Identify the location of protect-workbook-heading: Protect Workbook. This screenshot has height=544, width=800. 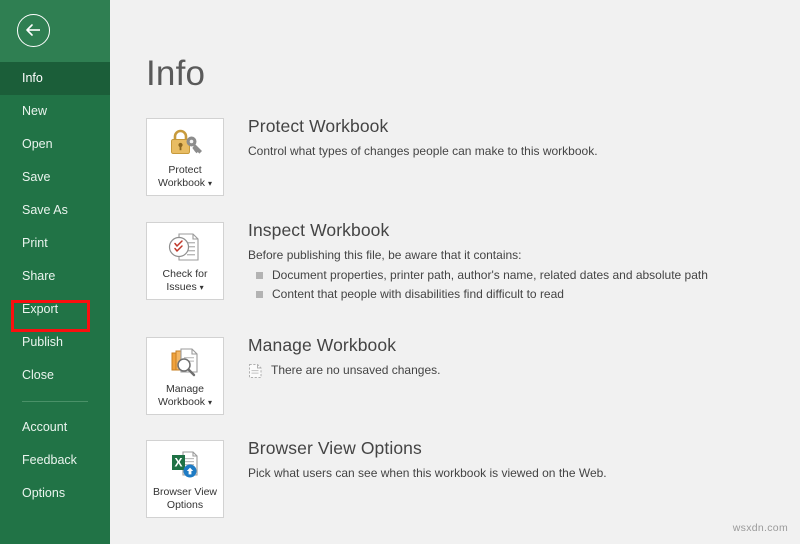
(318, 126).